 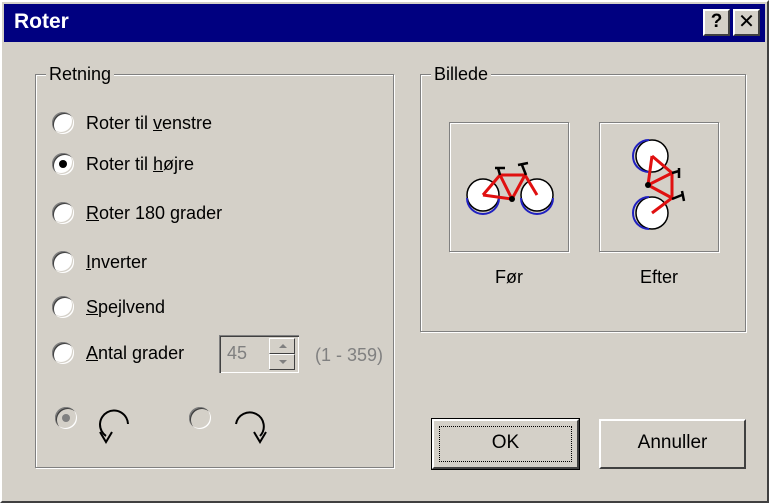 I want to click on label-rotate-left: Roter til venstre, so click(x=149, y=122).